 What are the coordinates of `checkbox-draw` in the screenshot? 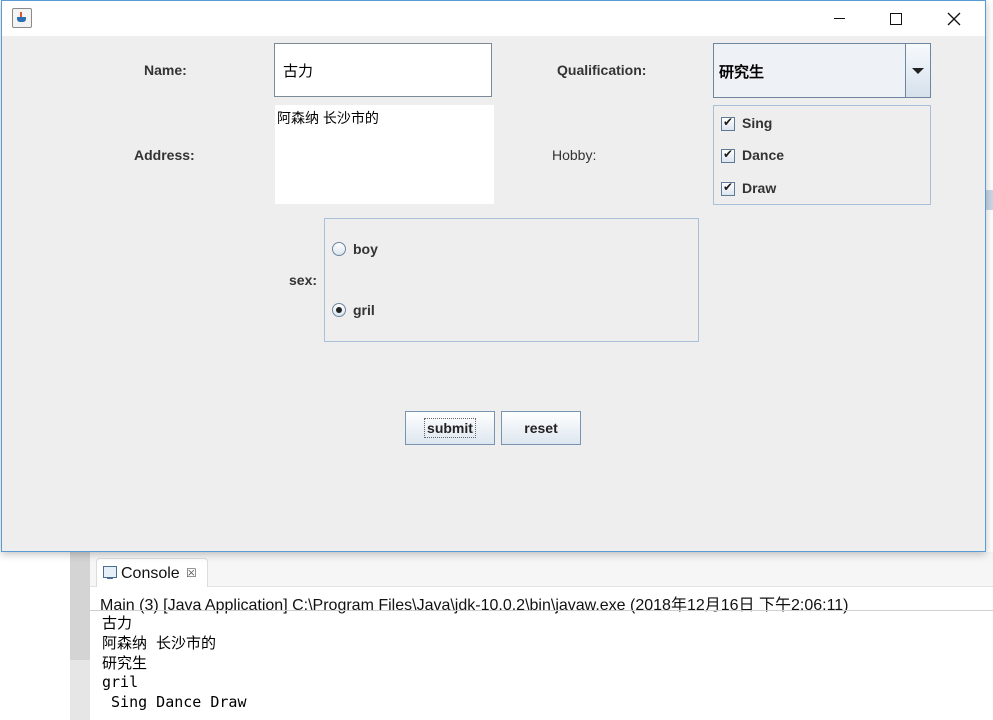 It's located at (728, 188).